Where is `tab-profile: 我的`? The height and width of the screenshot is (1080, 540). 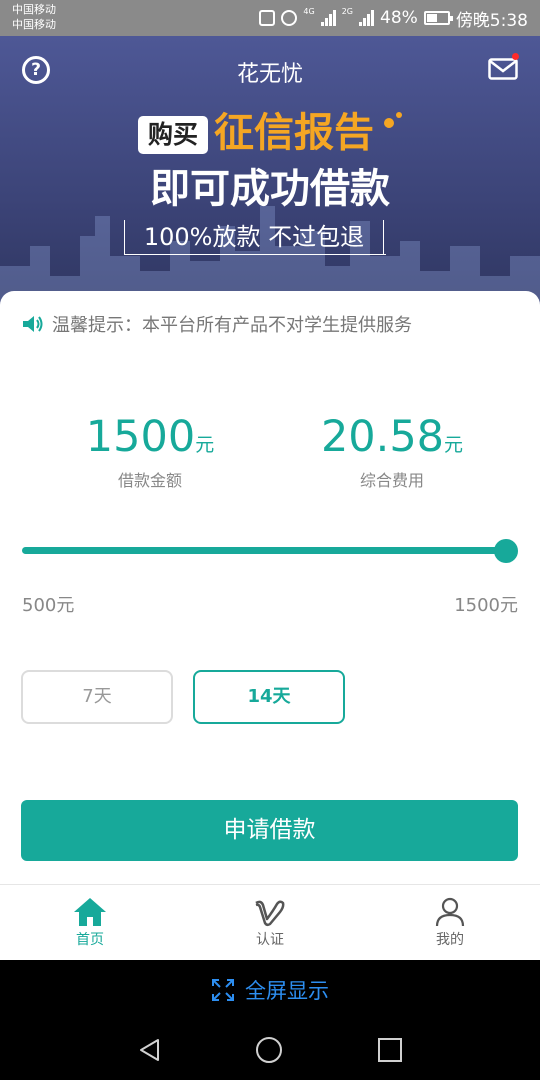 tab-profile: 我的 is located at coordinates (450, 923).